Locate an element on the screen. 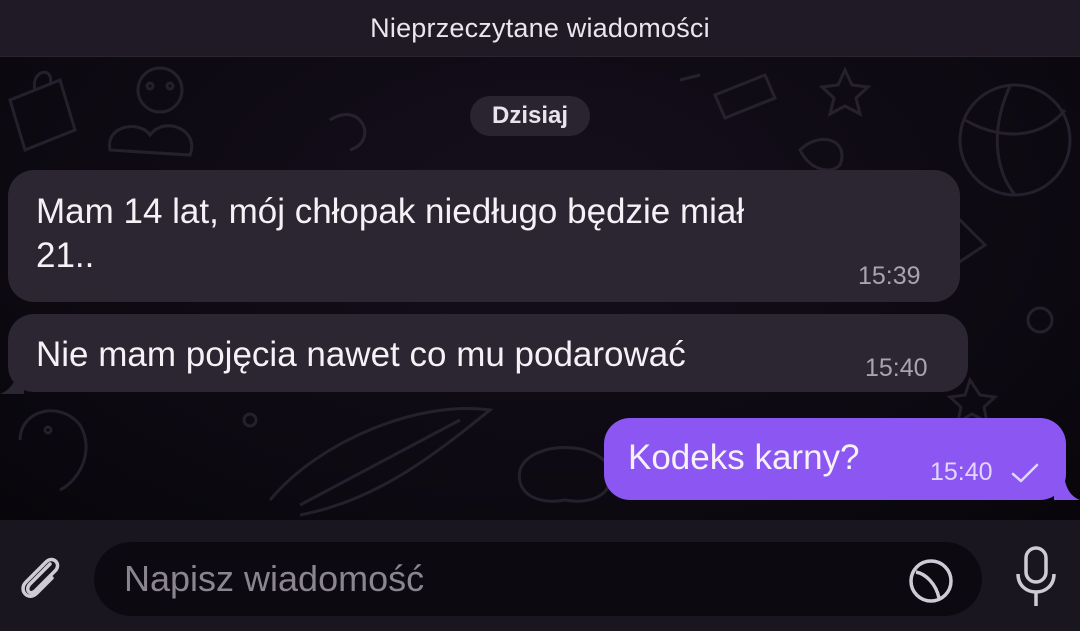 The width and height of the screenshot is (1080, 631). message-bubble-outgoing: Kodeks karny? 15:40 is located at coordinates (835, 459).